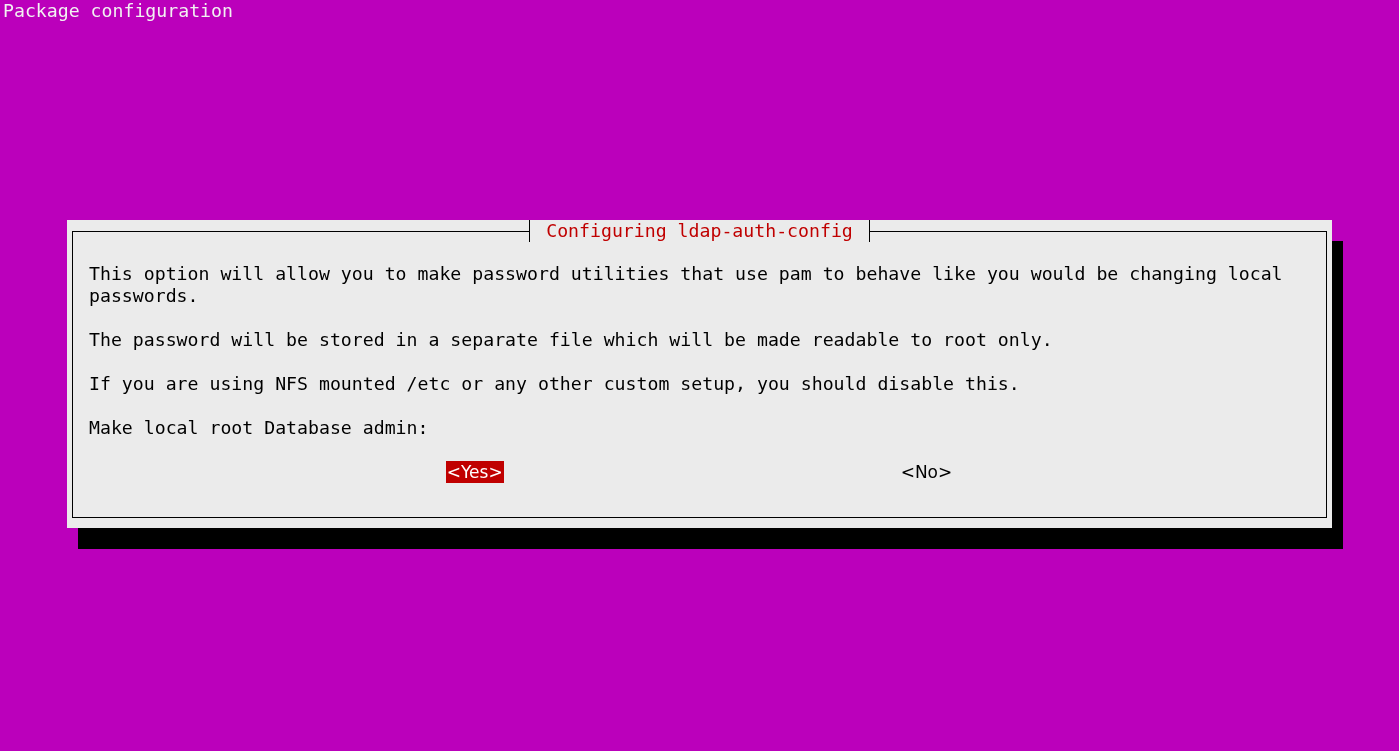 The height and width of the screenshot is (751, 1399). Describe the element at coordinates (555, 384) in the screenshot. I see `dialog-paragraph: If you are using NFS mounted /etc or any other custom setup, you should disable this.` at that location.